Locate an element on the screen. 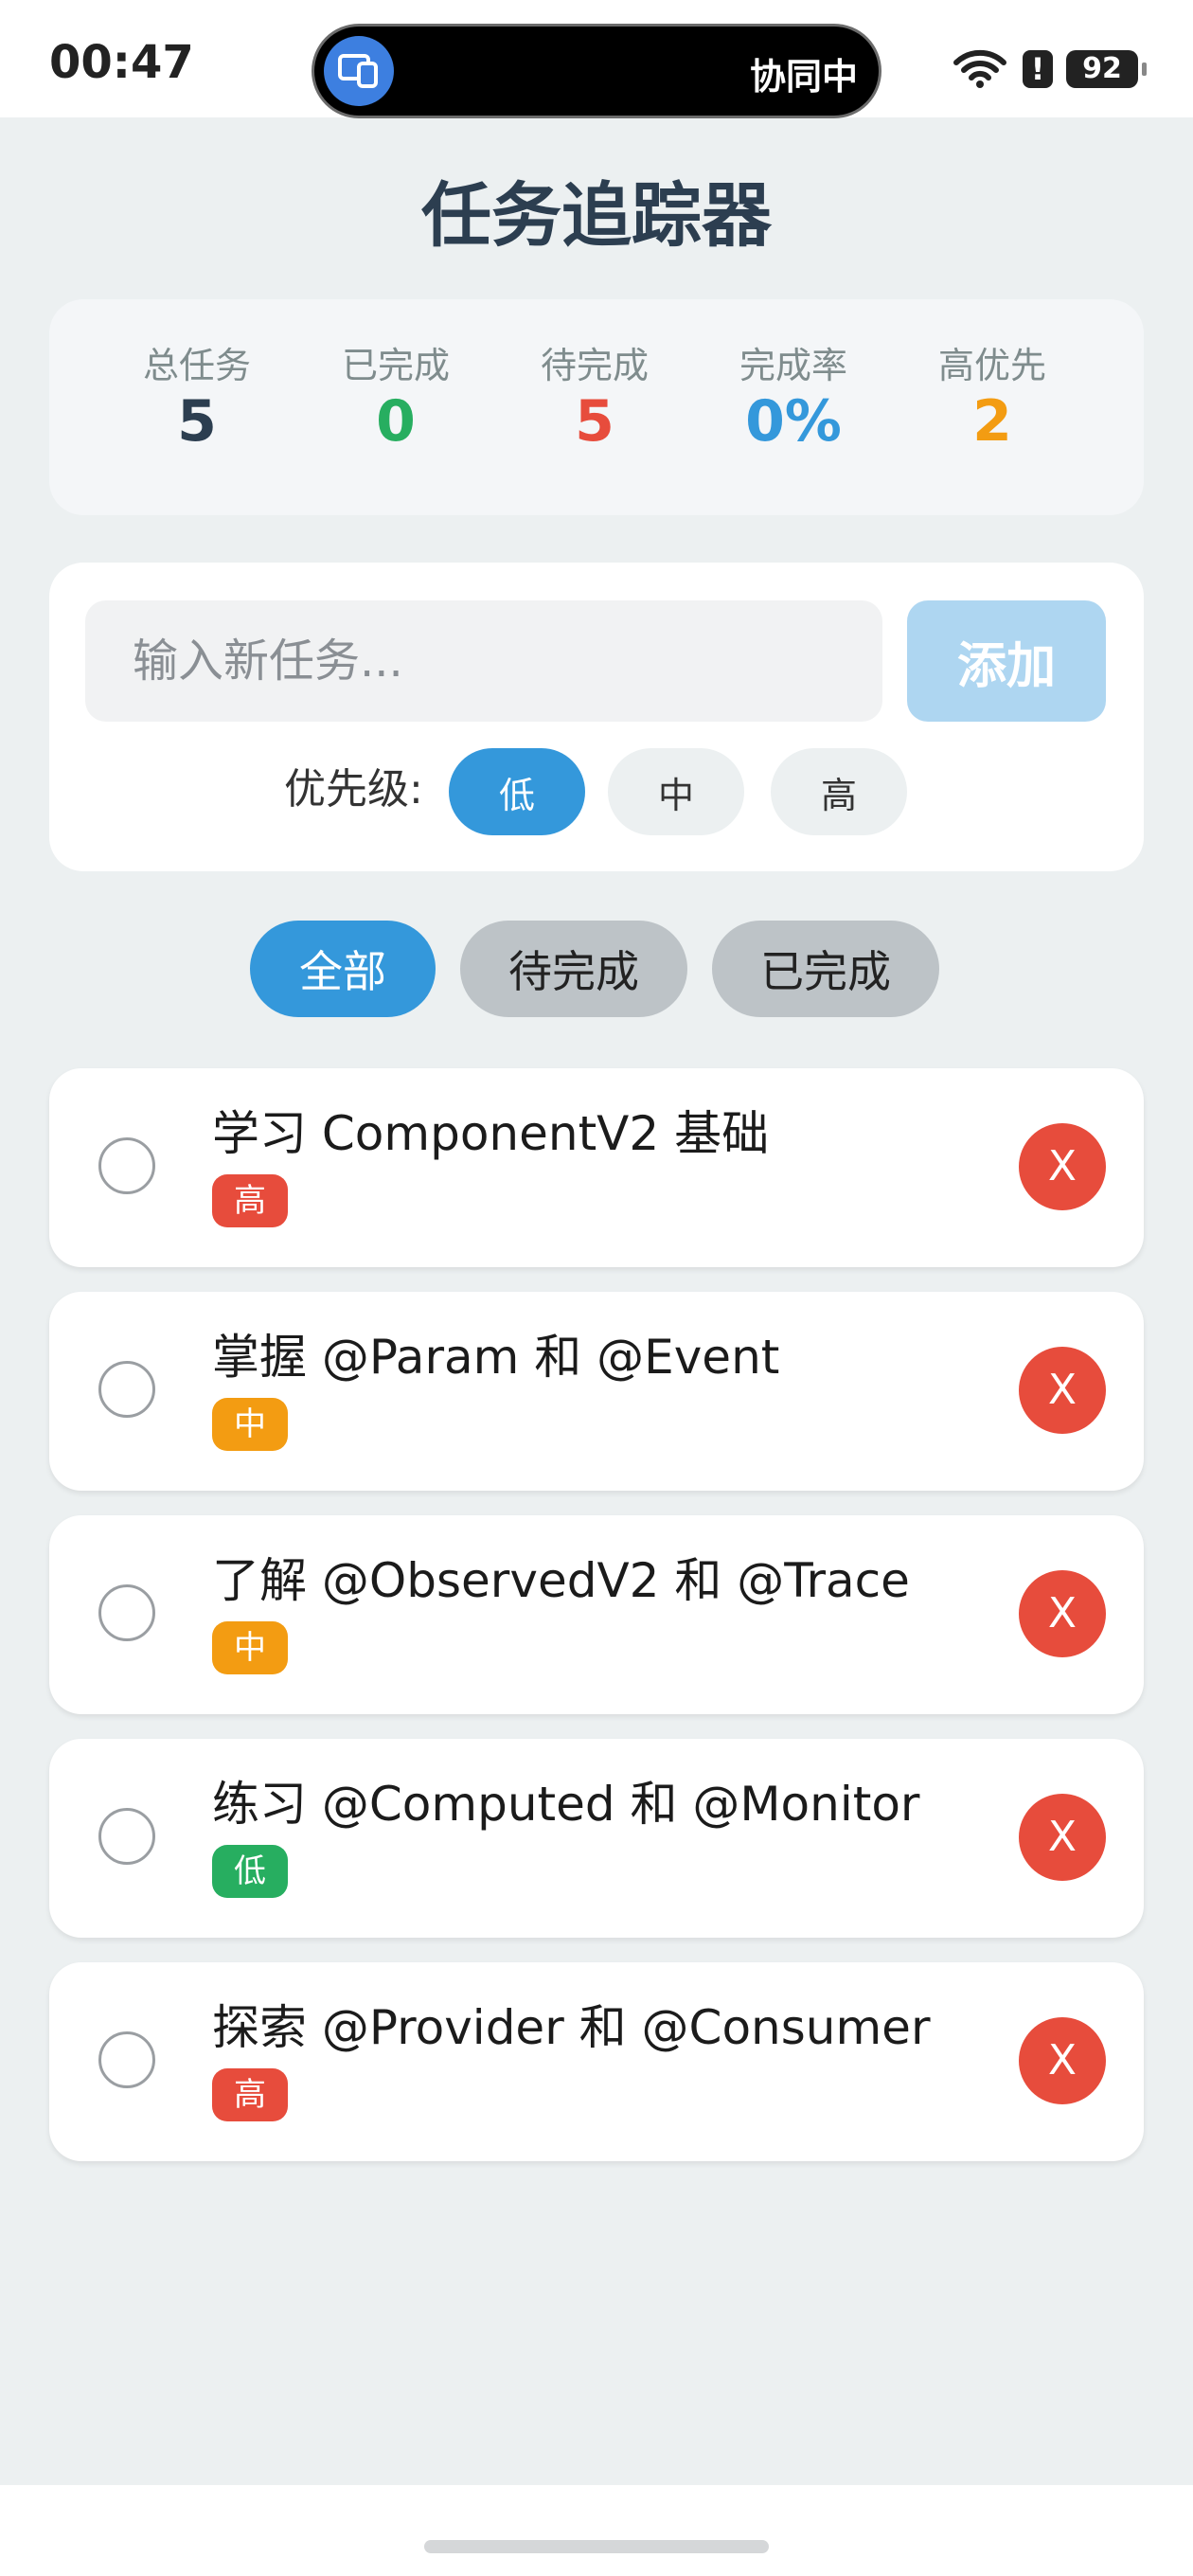  stat-total: 总任务 5 is located at coordinates (197, 399).